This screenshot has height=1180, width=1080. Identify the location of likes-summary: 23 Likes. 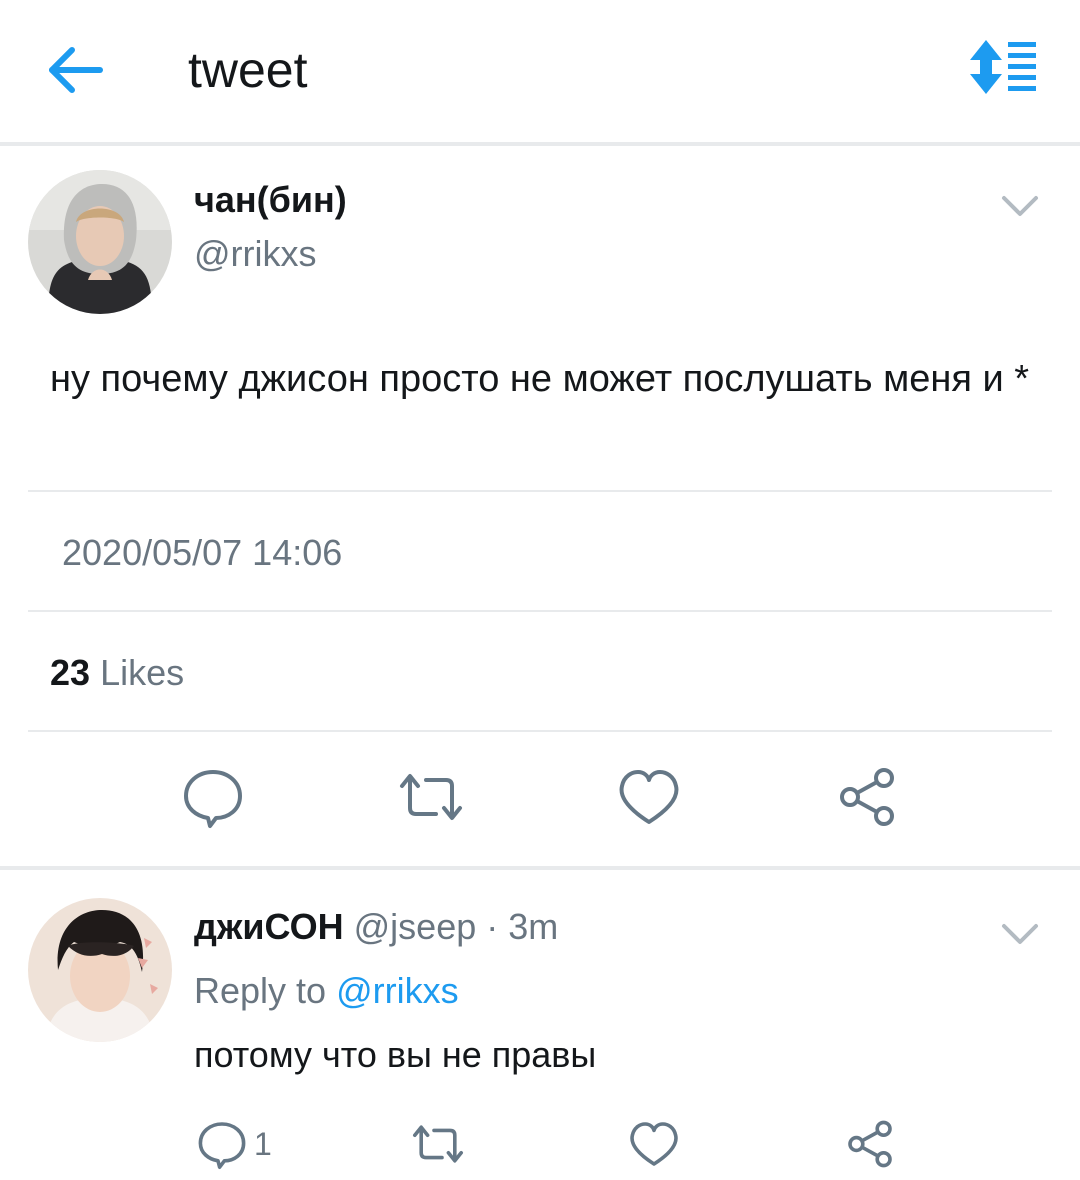
(117, 673).